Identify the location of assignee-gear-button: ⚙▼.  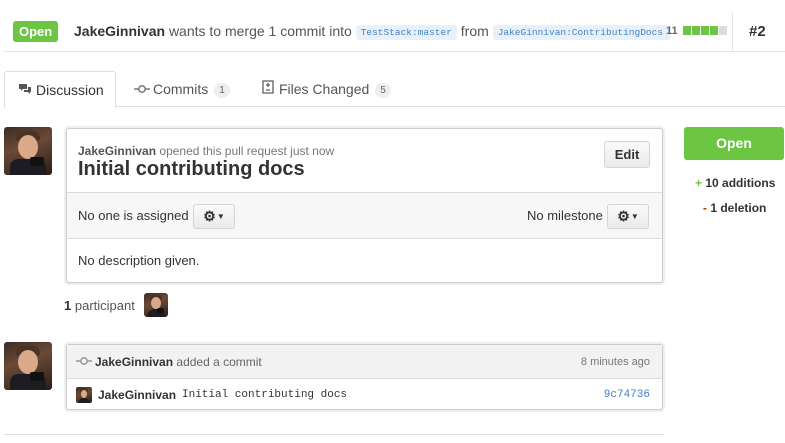
(214, 216).